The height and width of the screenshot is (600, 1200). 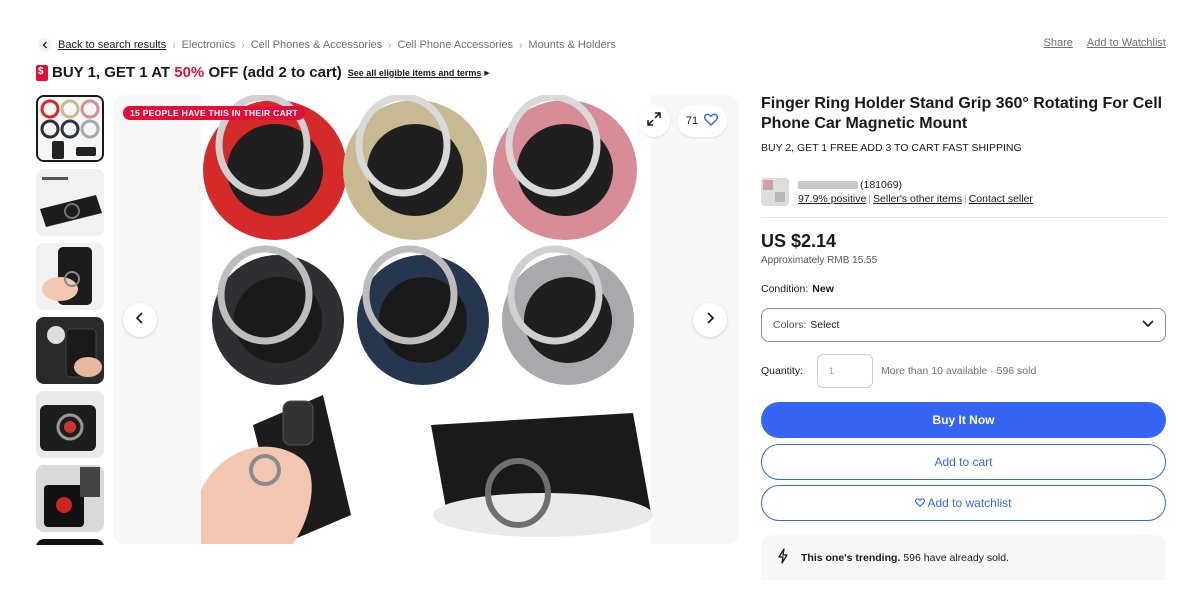 I want to click on condition-value: New, so click(x=823, y=289).